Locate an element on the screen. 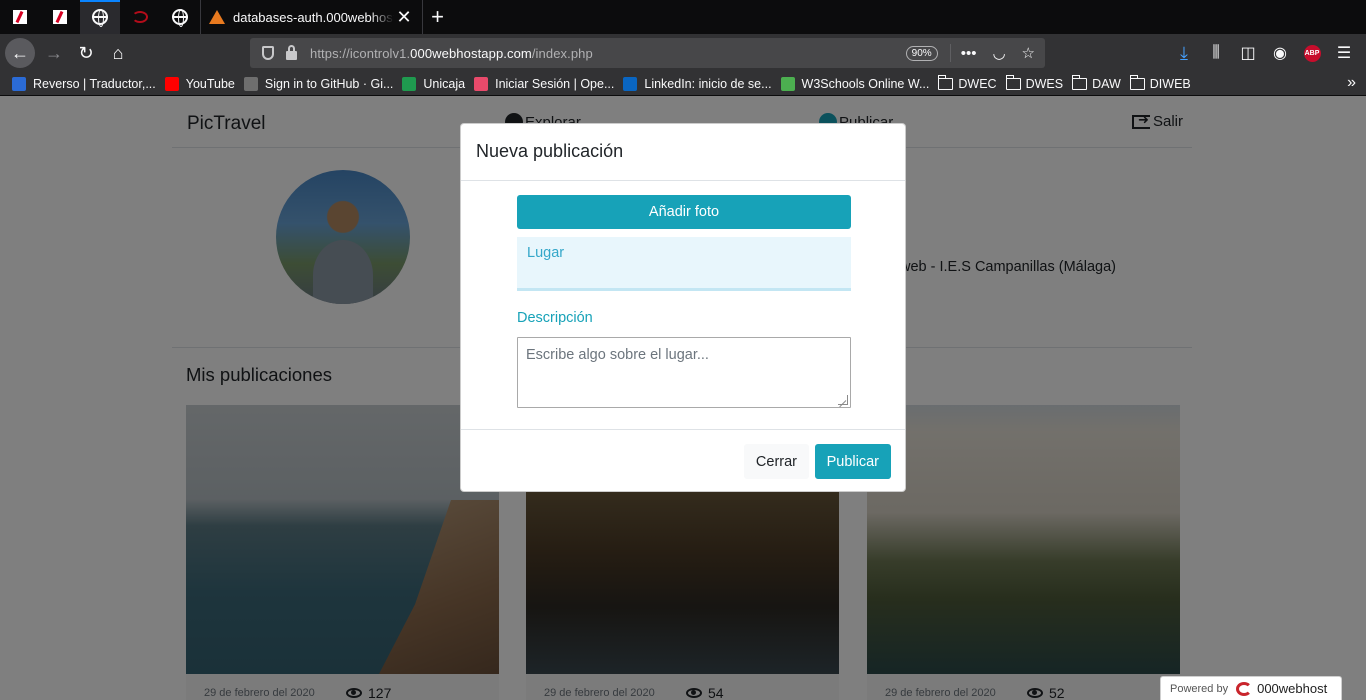  bookmark-label: YouTube is located at coordinates (210, 83).